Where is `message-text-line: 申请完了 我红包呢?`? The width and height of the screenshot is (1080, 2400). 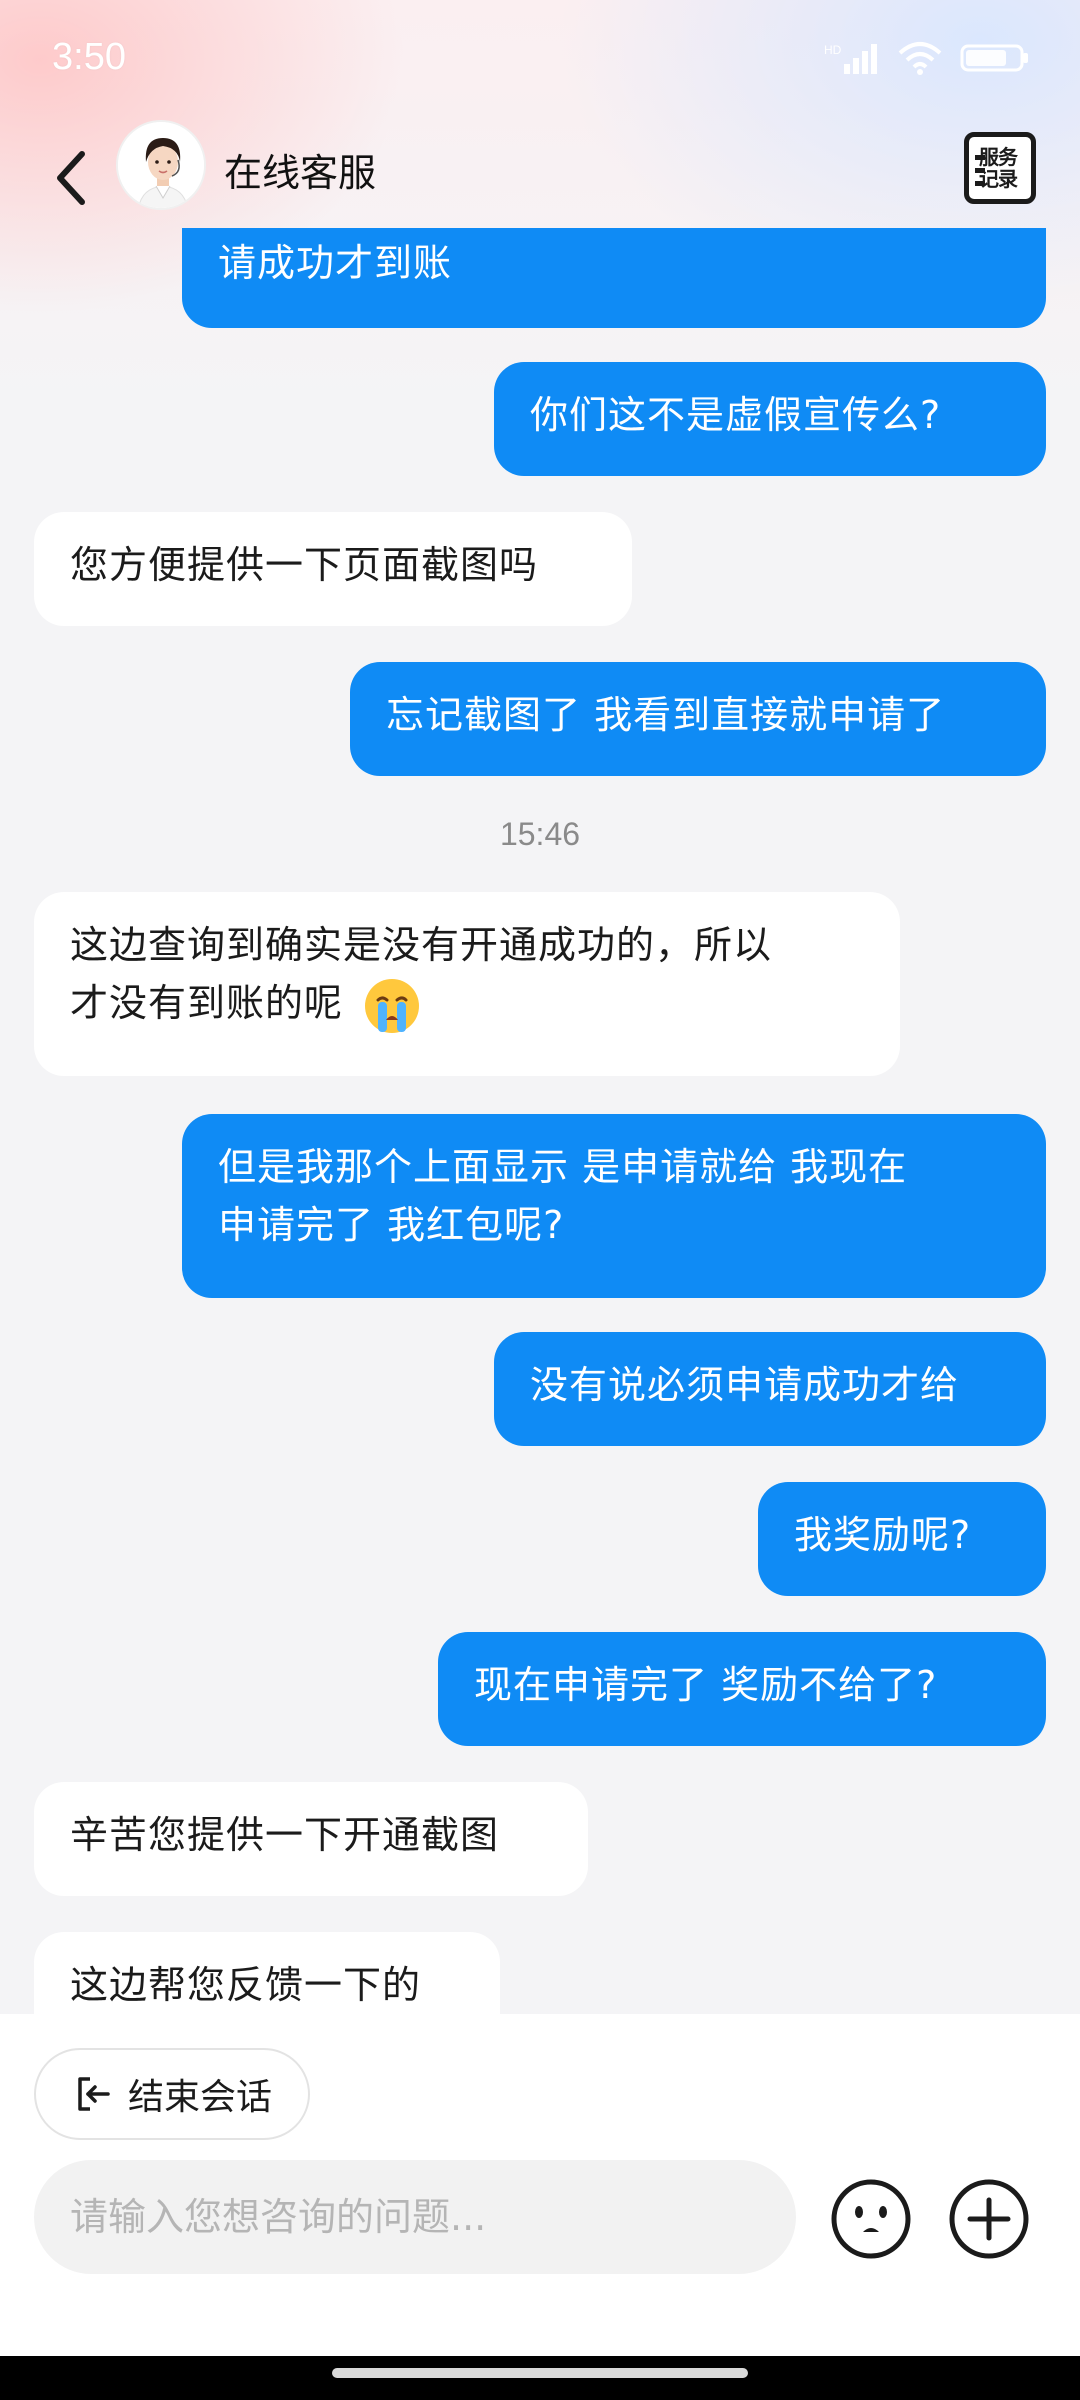
message-text-line: 申请完了 我红包呢? is located at coordinates (391, 1225).